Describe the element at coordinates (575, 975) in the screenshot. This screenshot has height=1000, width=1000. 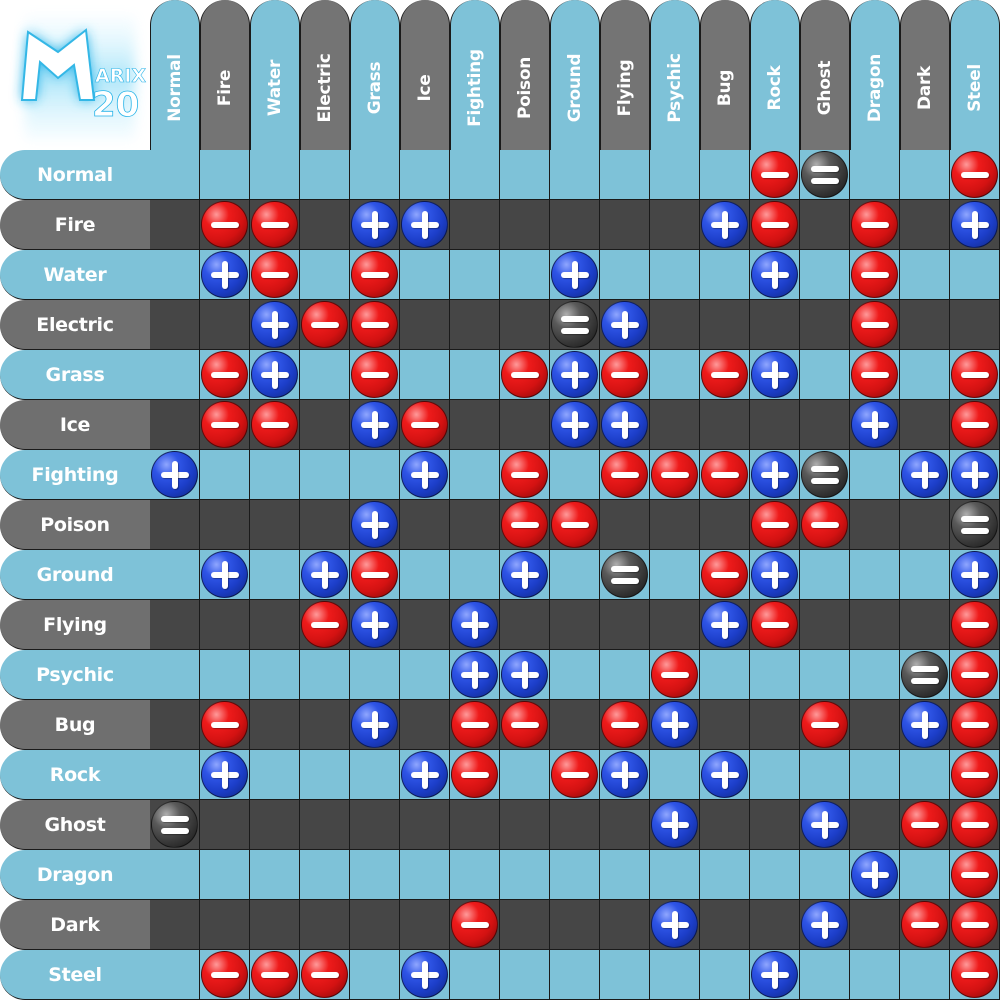
I see `cell-steel-vs-ground` at that location.